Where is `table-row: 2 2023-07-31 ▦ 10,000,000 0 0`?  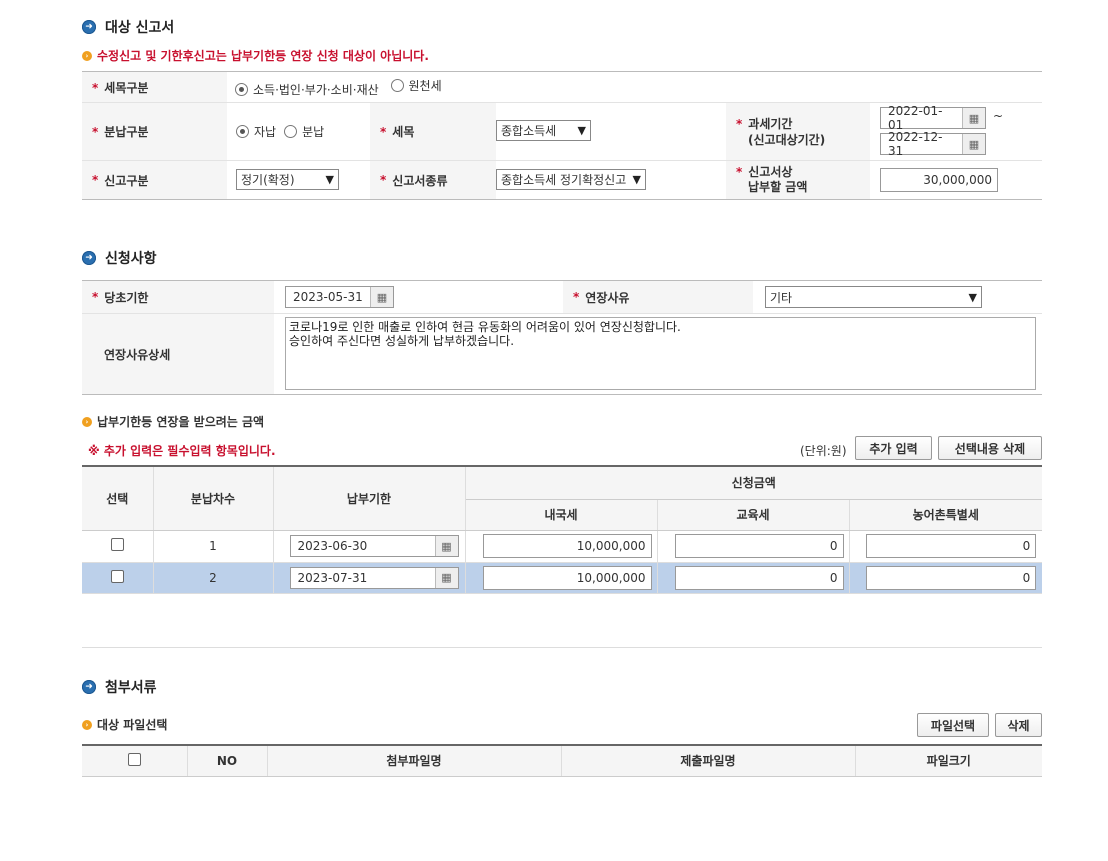 table-row: 2 2023-07-31 ▦ 10,000,000 0 0 is located at coordinates (562, 578).